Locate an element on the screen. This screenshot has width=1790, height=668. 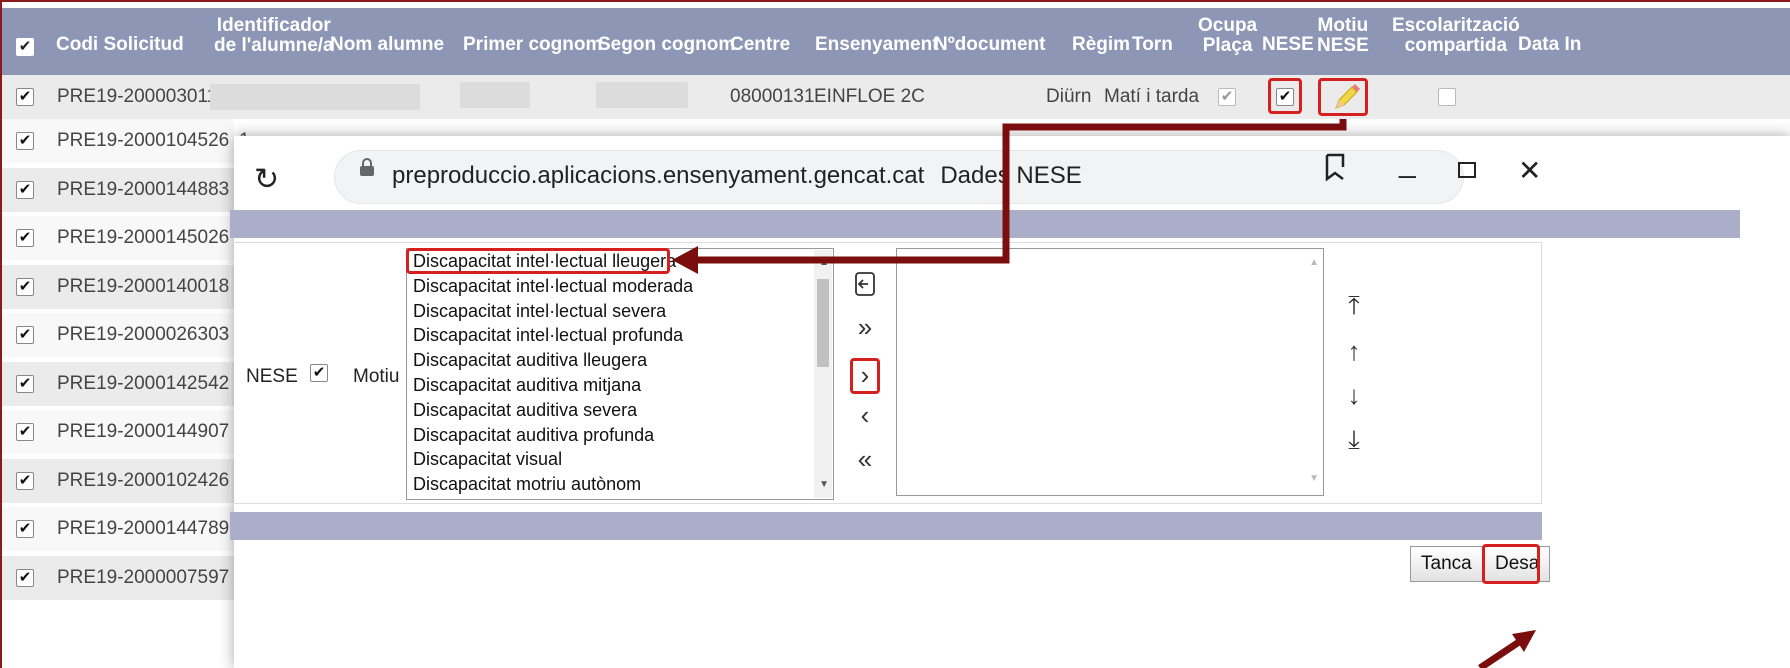
annotation-arrowhead is located at coordinates (685, 260).